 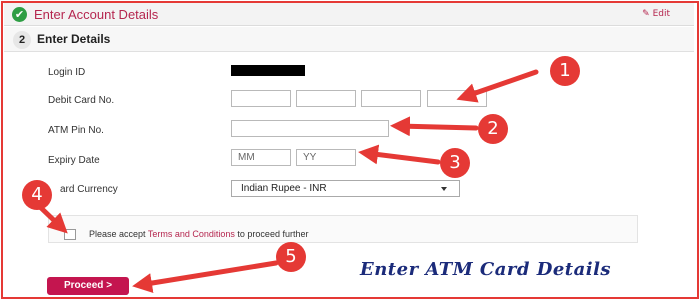 What do you see at coordinates (565, 71) in the screenshot?
I see `badge-1: 1` at bounding box center [565, 71].